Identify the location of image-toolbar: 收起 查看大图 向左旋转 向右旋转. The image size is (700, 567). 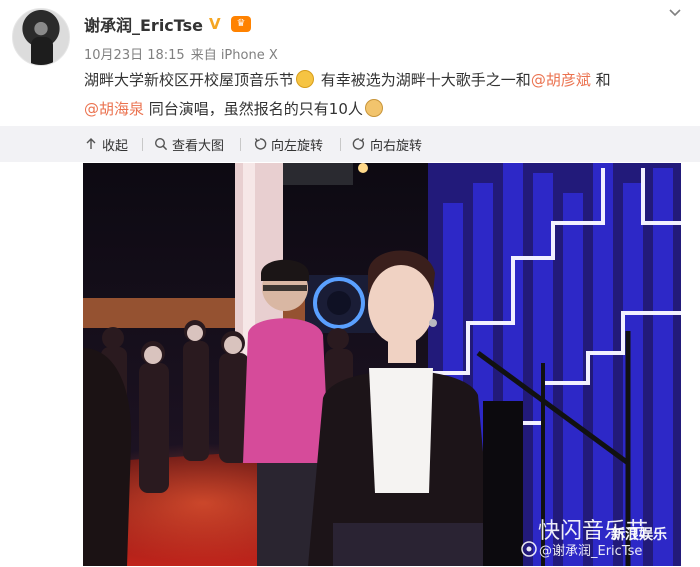
(350, 144).